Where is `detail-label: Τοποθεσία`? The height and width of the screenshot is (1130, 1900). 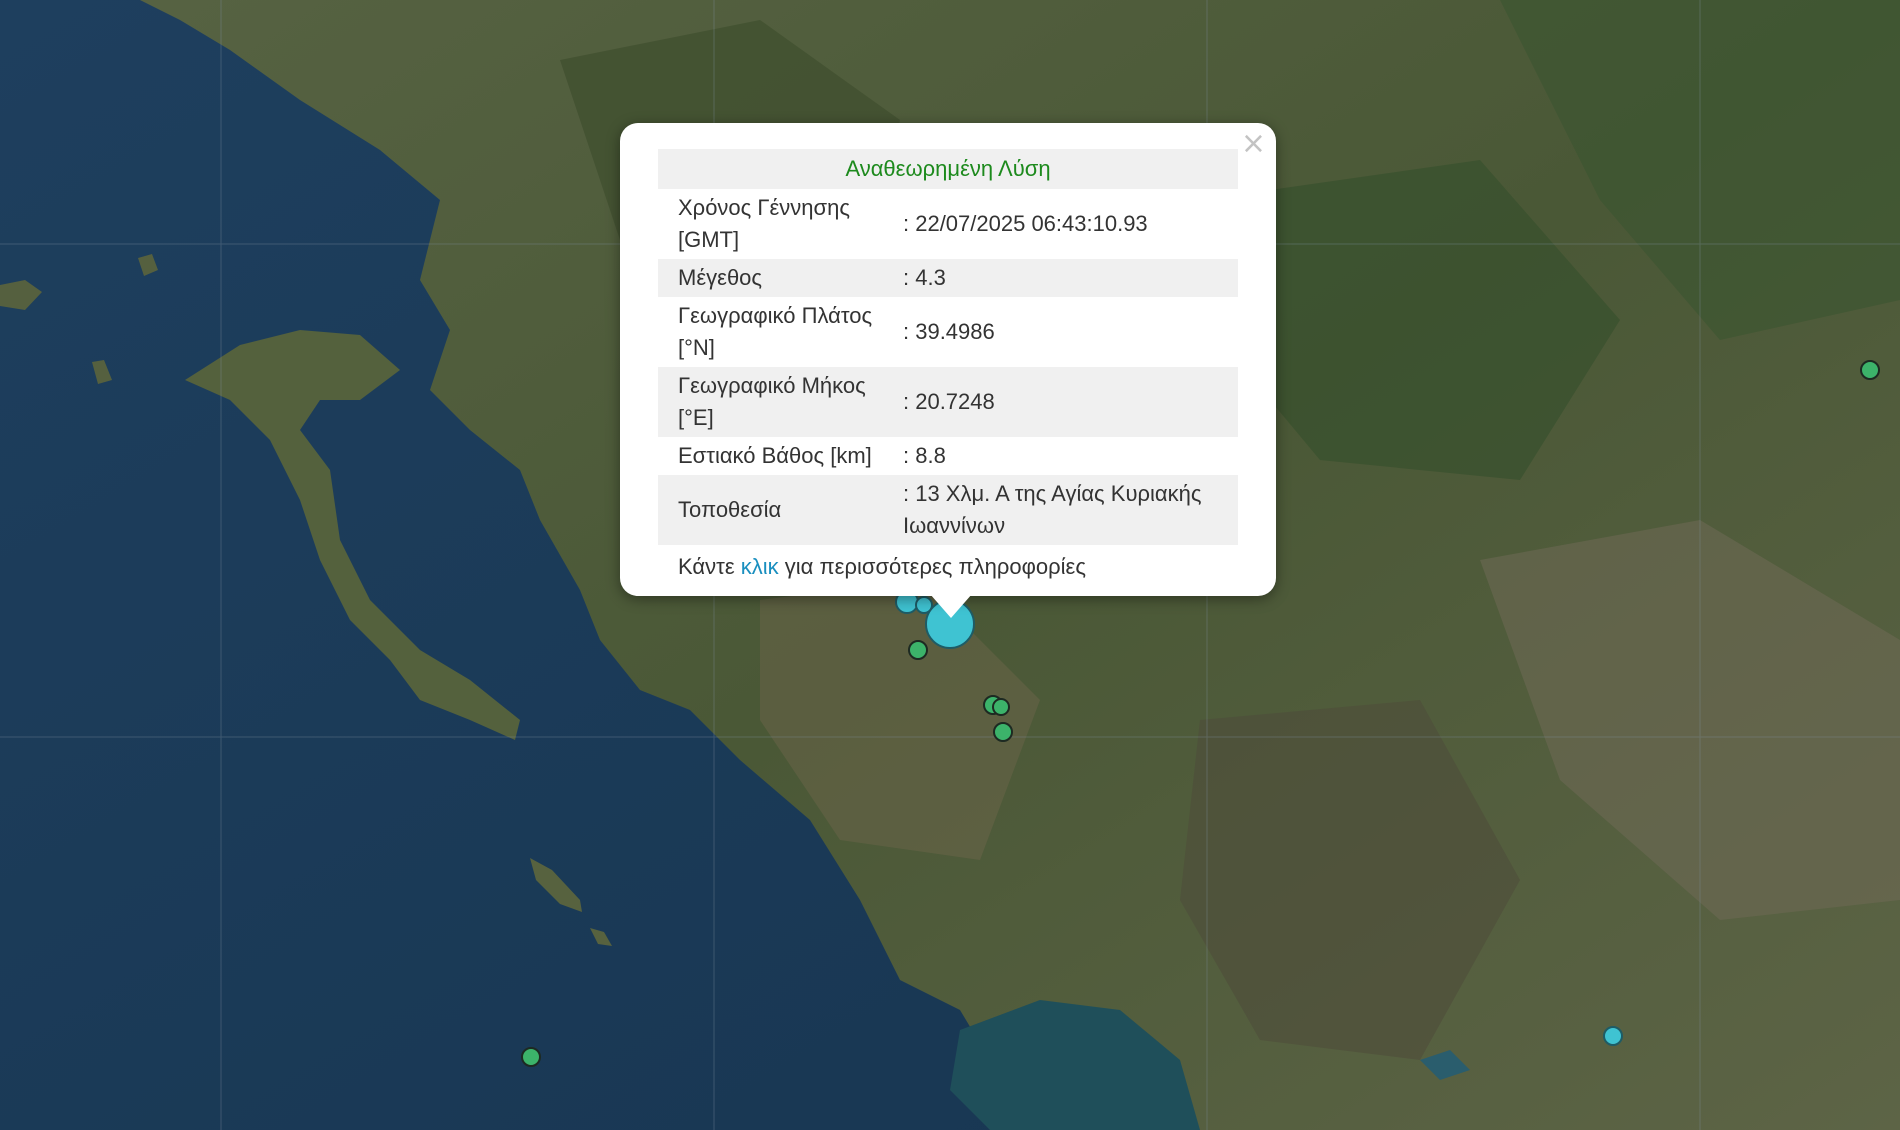
detail-label: Τοποθεσία is located at coordinates (775, 510).